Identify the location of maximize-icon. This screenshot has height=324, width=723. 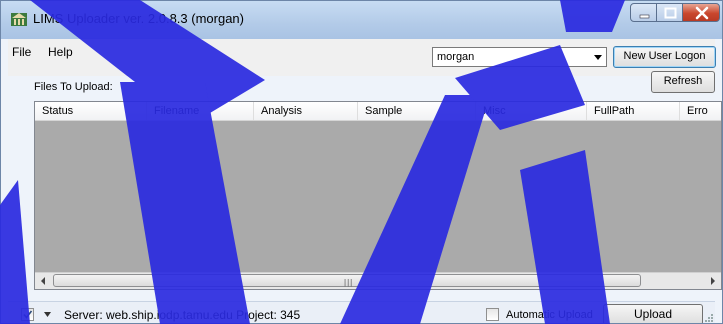
(670, 13).